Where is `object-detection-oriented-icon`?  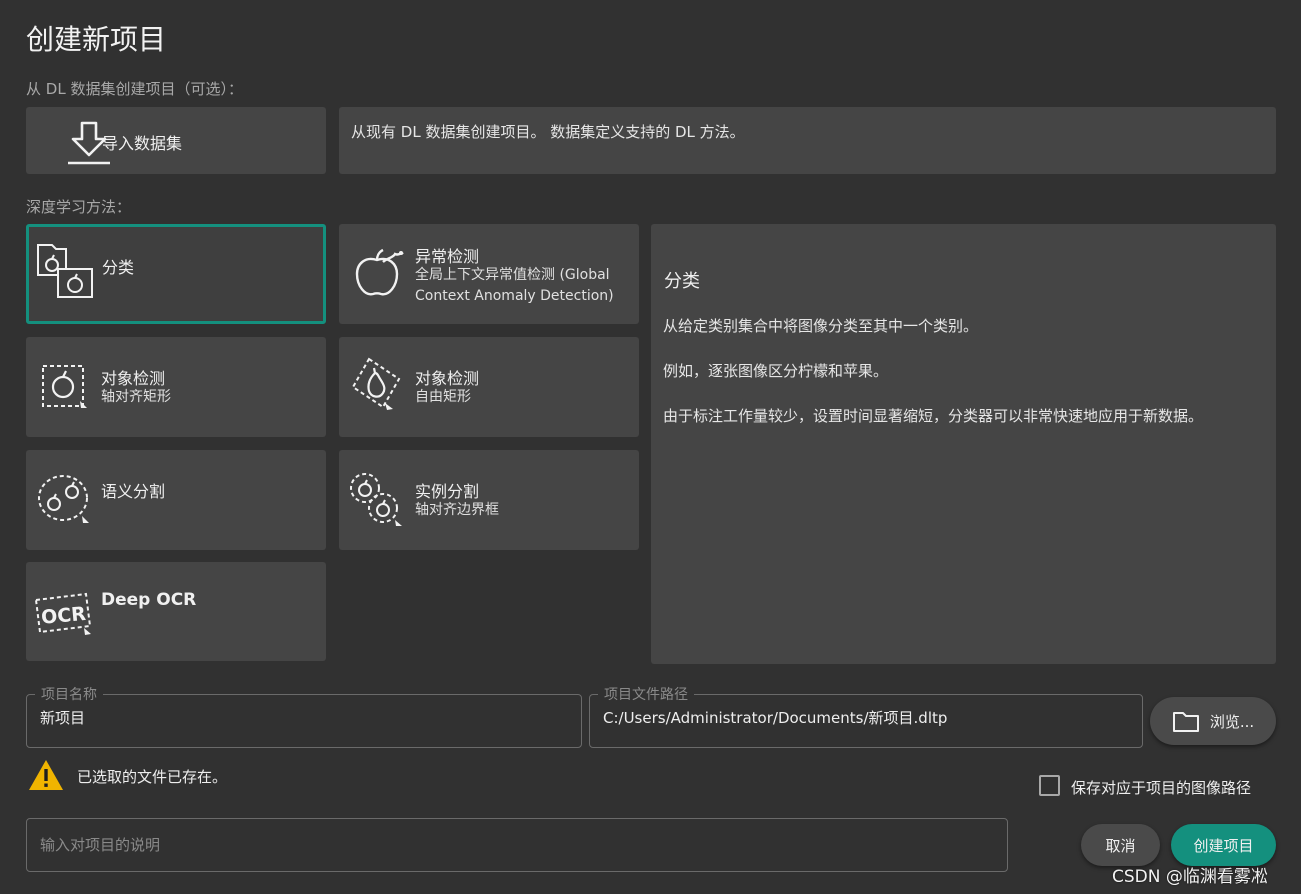 object-detection-oriented-icon is located at coordinates (376, 387).